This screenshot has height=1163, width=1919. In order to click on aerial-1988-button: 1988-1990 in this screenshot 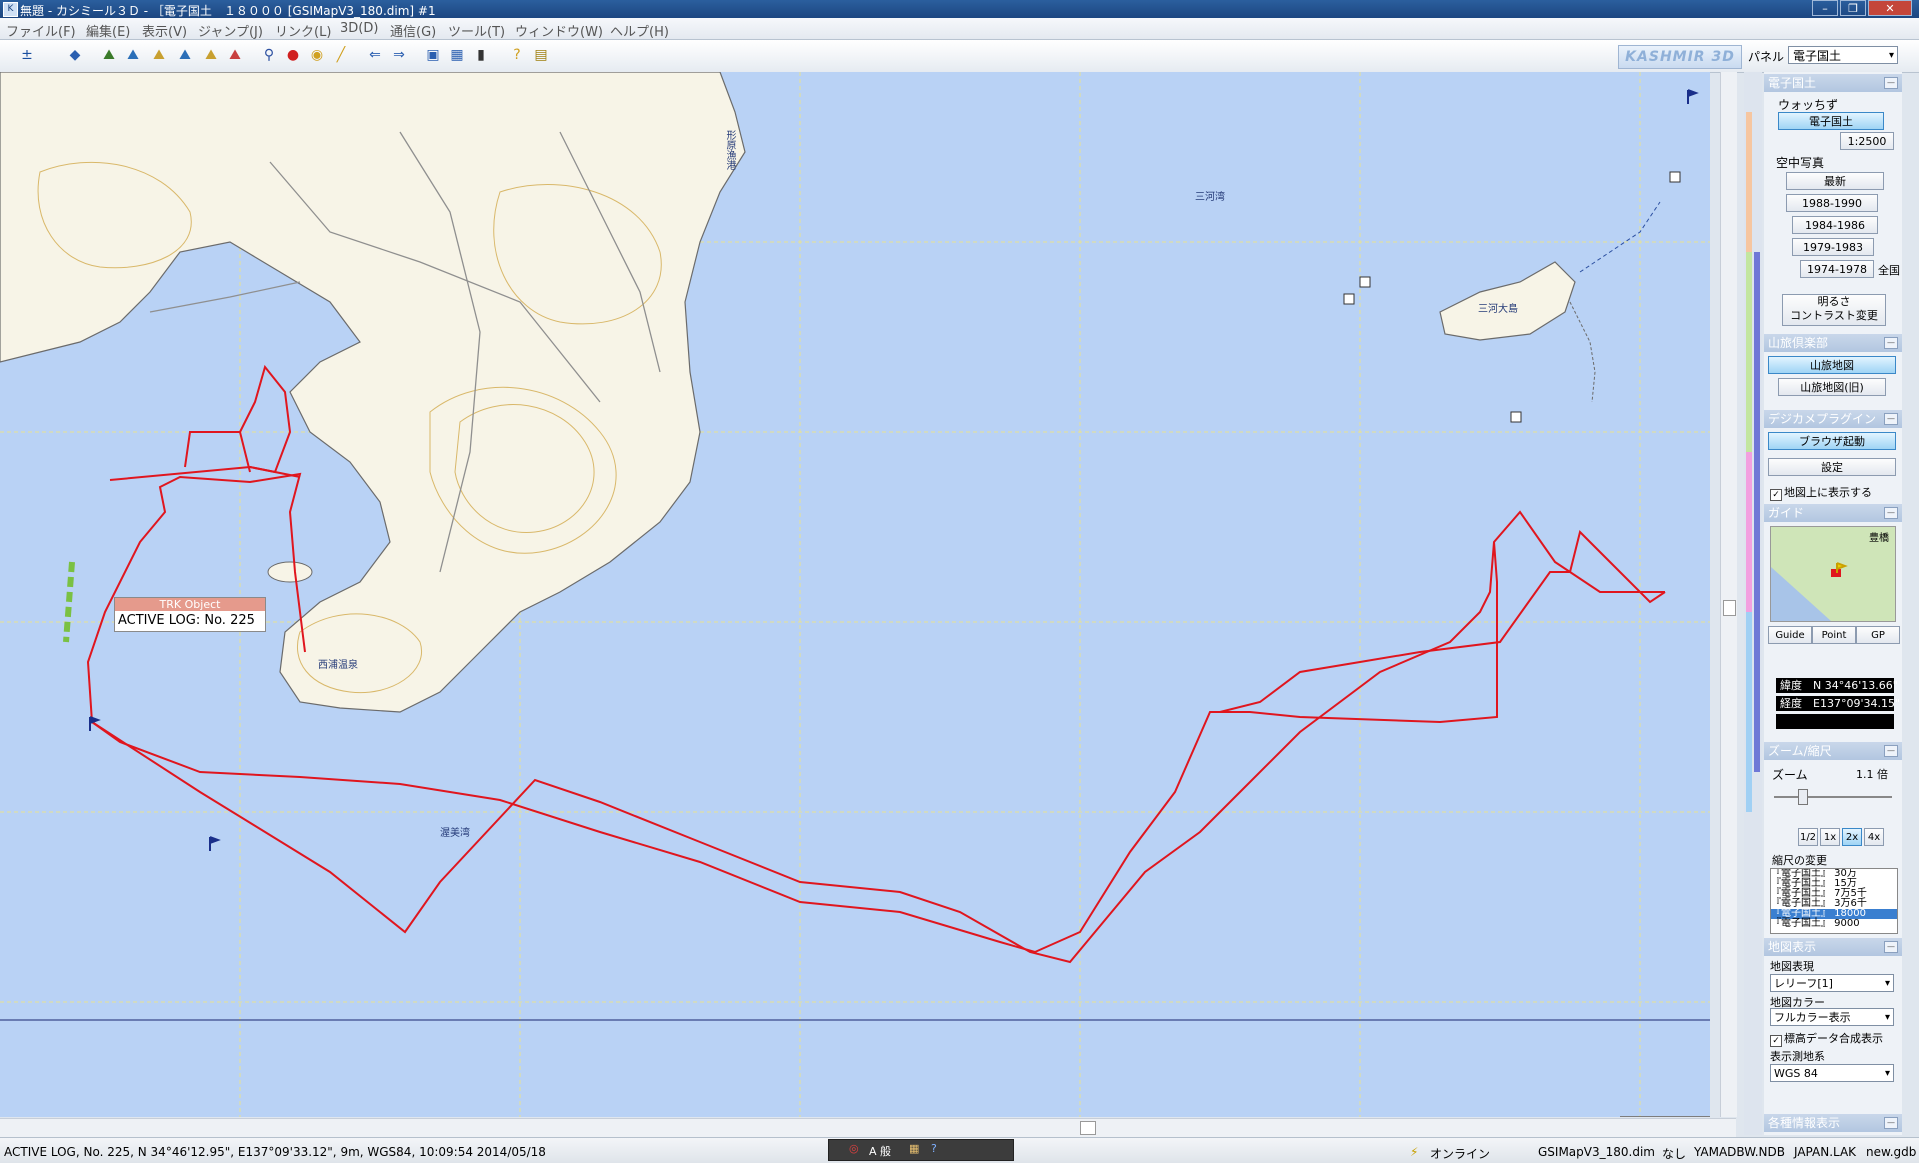, I will do `click(1832, 203)`.